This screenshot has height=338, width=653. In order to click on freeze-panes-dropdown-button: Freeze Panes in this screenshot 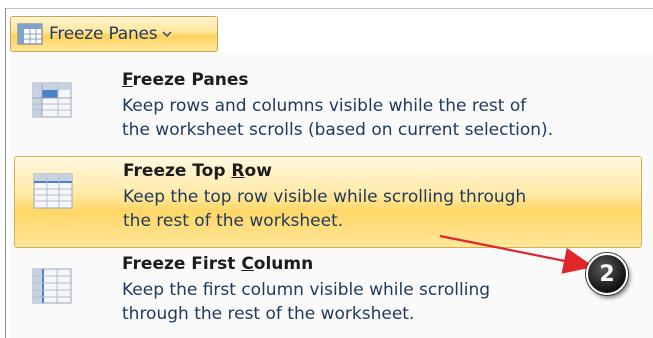, I will do `click(114, 34)`.